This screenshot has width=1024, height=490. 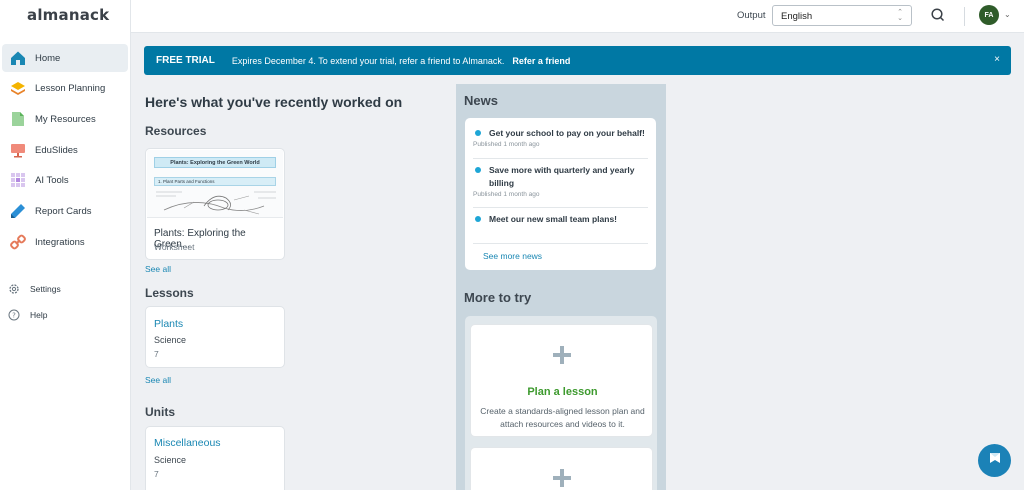 What do you see at coordinates (938, 15) in the screenshot?
I see `search-icon` at bounding box center [938, 15].